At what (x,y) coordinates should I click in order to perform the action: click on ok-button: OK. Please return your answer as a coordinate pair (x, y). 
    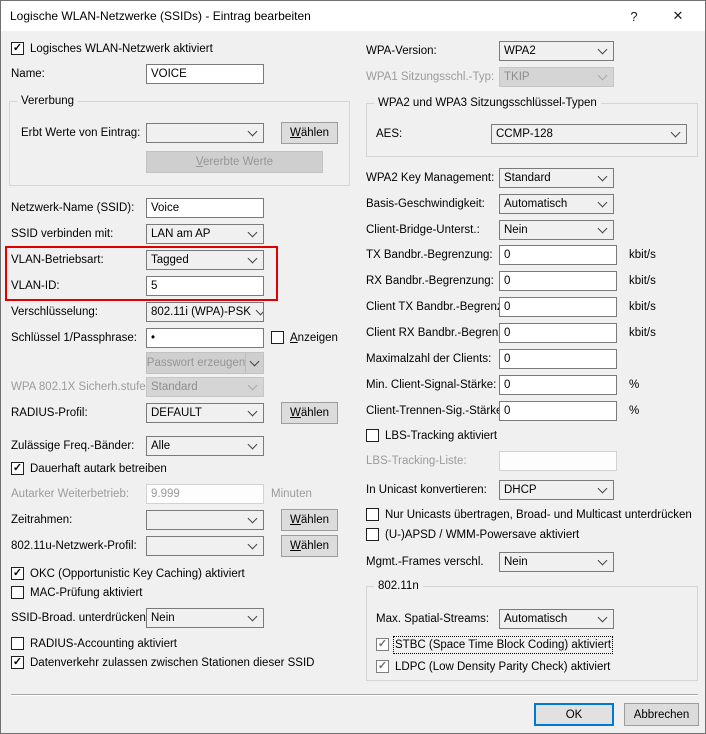
    Looking at the image, I should click on (574, 714).